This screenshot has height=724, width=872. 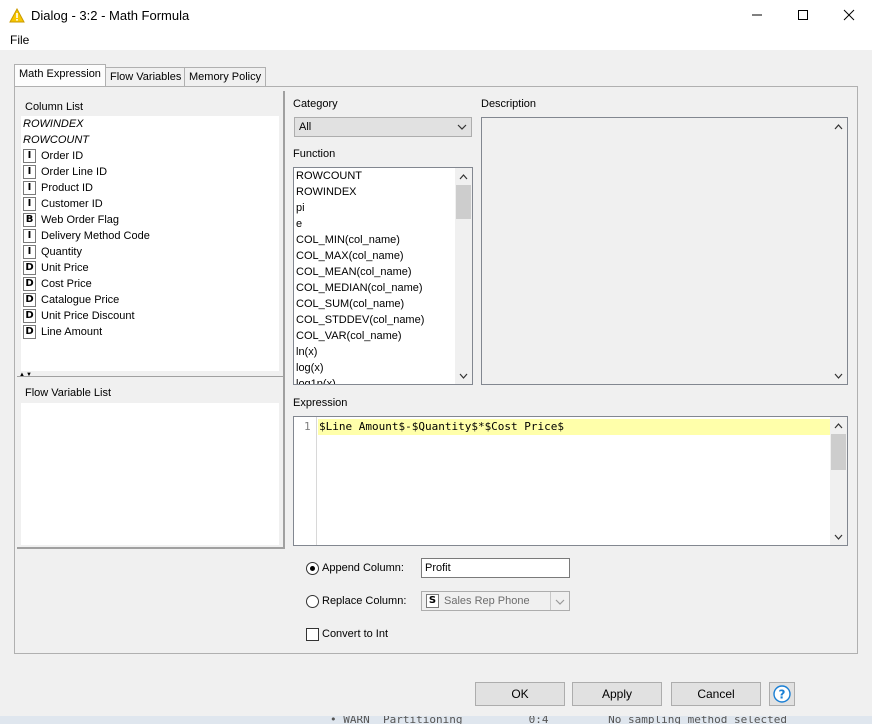 I want to click on minimize-button, so click(x=757, y=15).